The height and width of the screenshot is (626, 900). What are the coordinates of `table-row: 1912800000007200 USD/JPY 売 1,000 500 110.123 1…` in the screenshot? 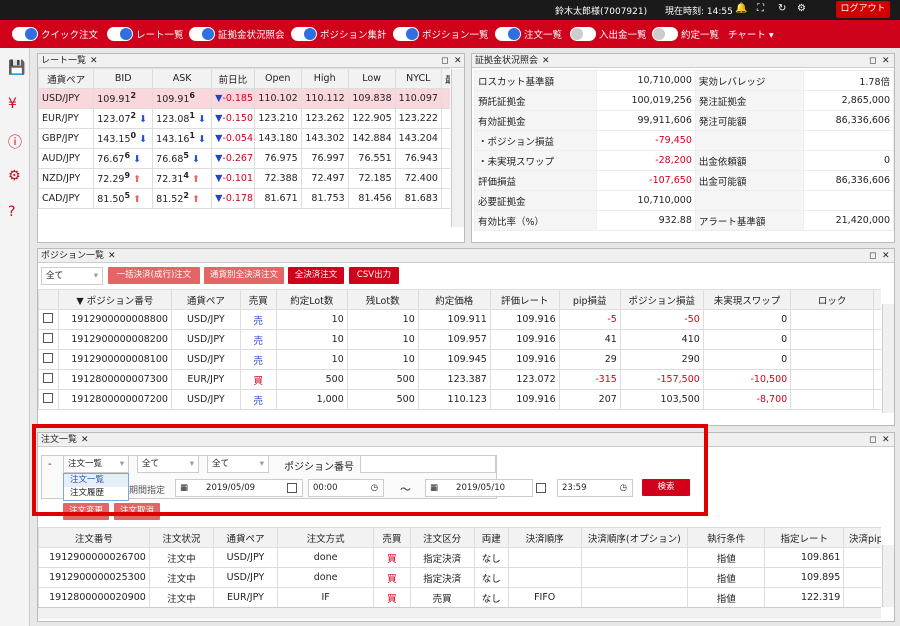 It's located at (459, 399).